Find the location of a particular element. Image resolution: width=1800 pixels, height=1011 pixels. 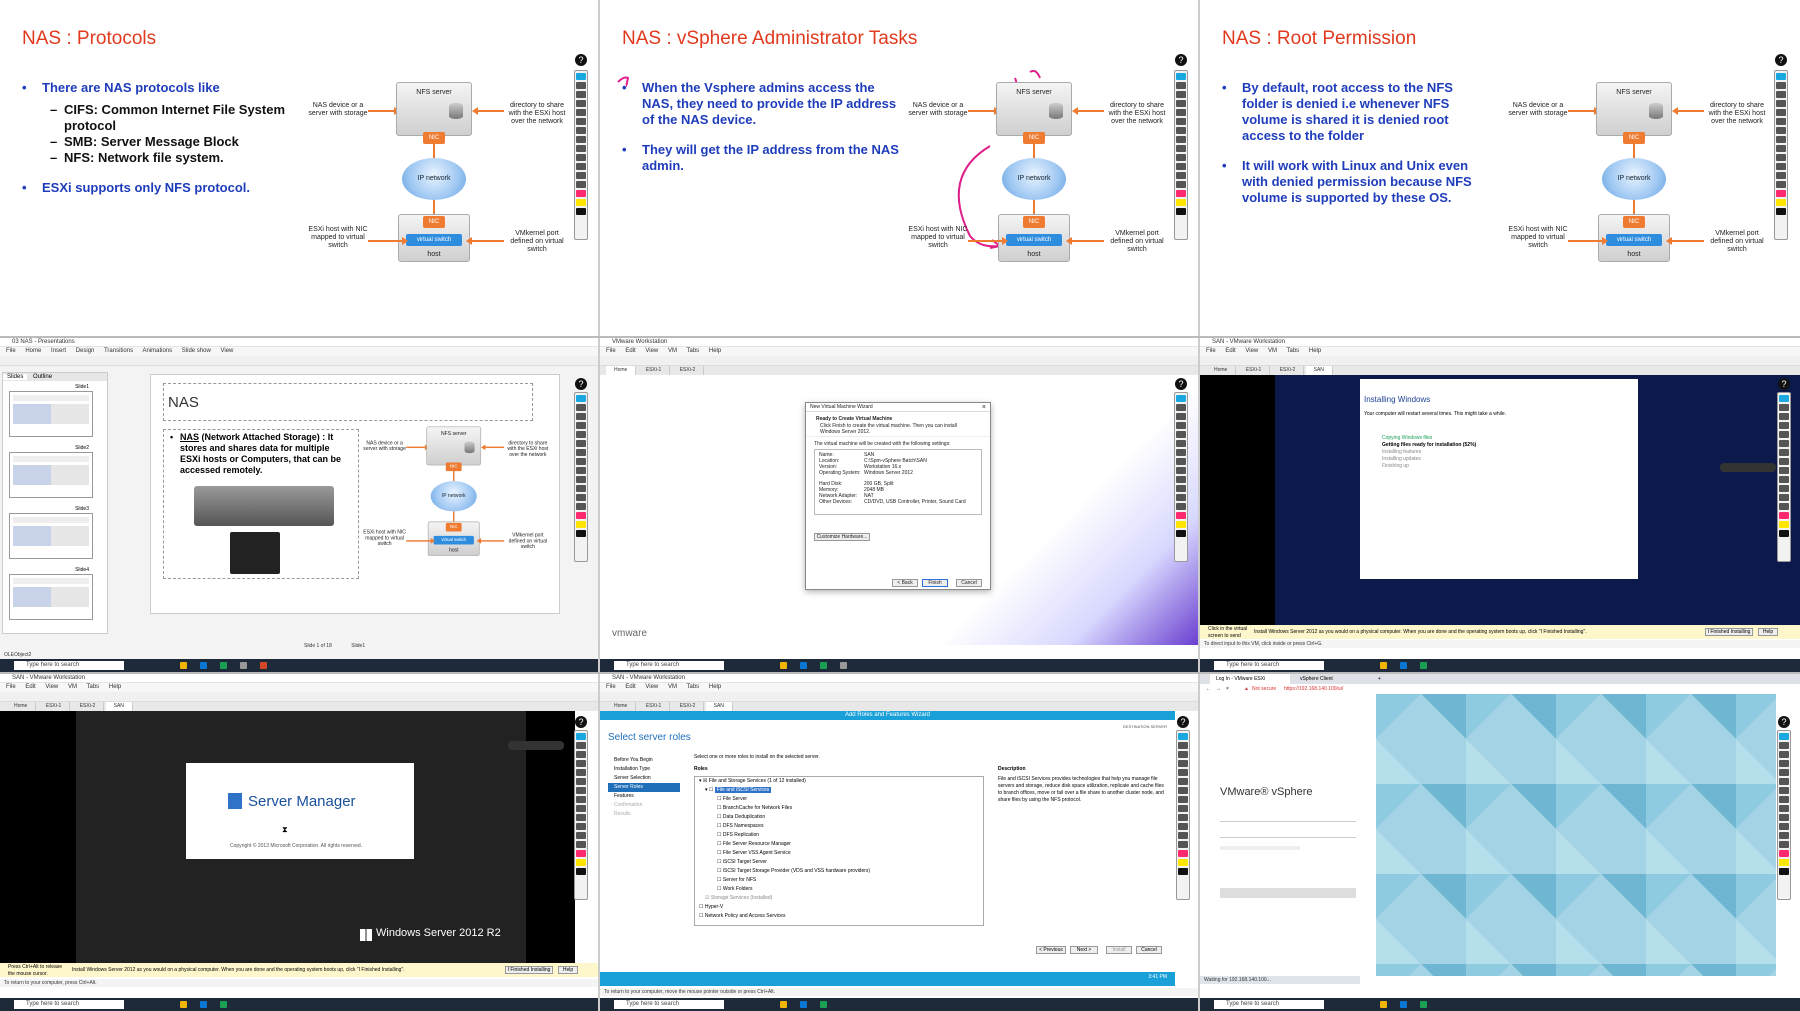

menu-item: Edit is located at coordinates (30, 687).